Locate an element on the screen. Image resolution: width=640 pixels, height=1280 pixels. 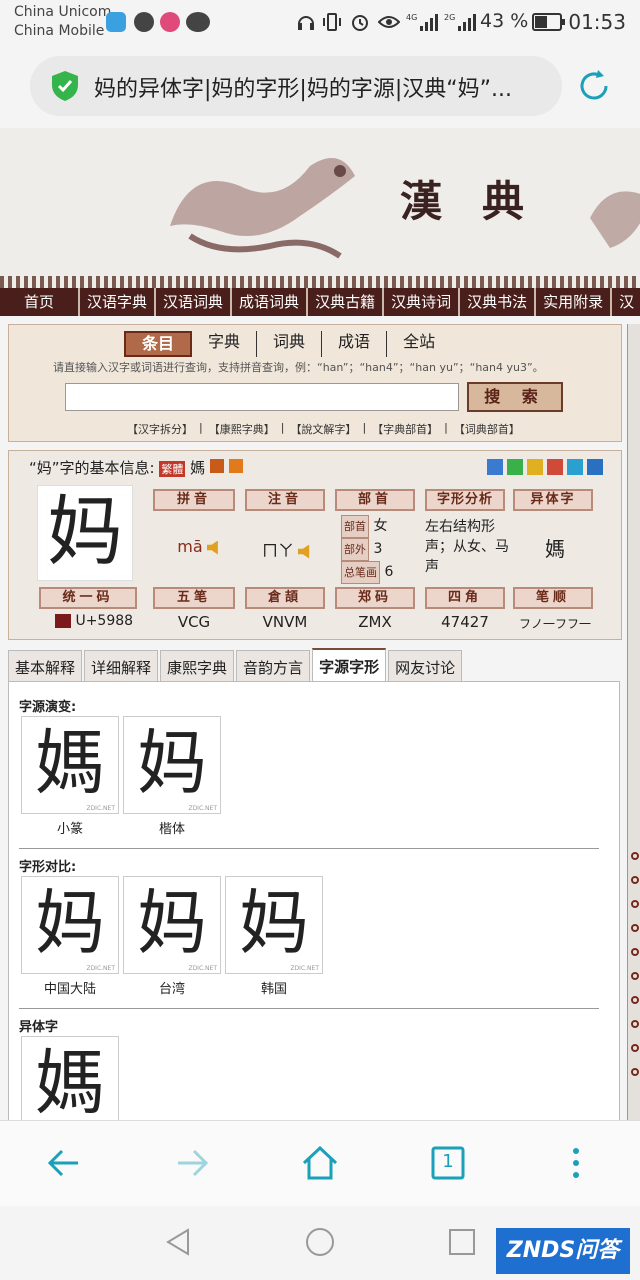
structure-value: 左右结构形声；从女、马声 is located at coordinates (467, 547).